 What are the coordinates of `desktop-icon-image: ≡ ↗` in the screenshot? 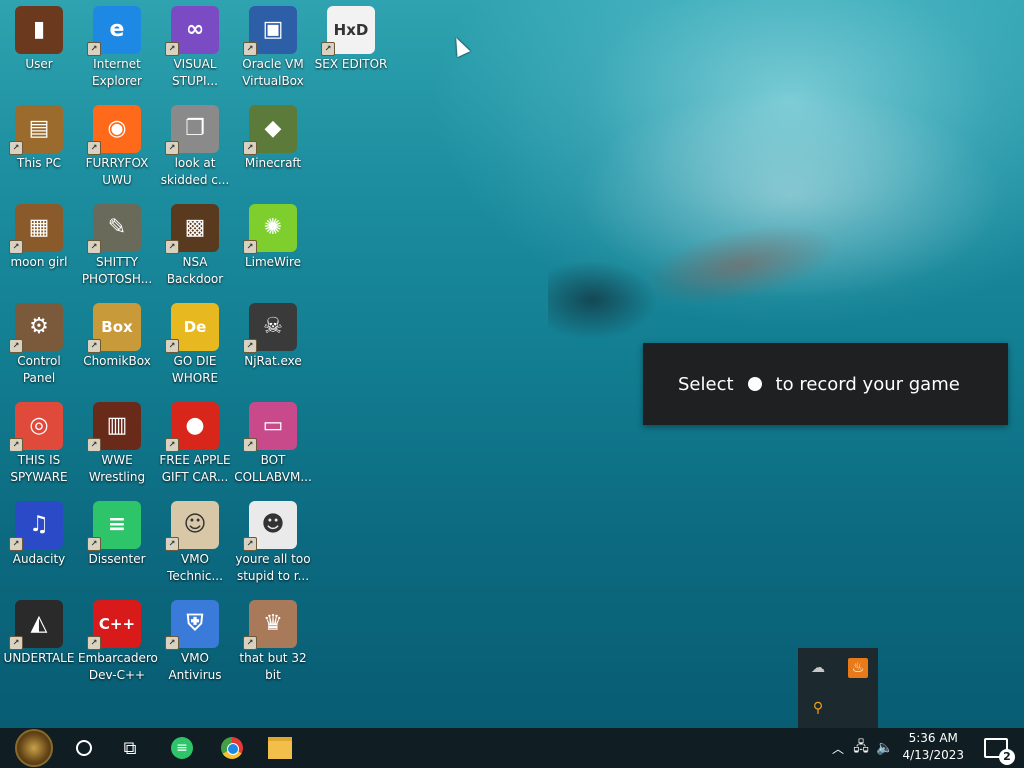 It's located at (114, 526).